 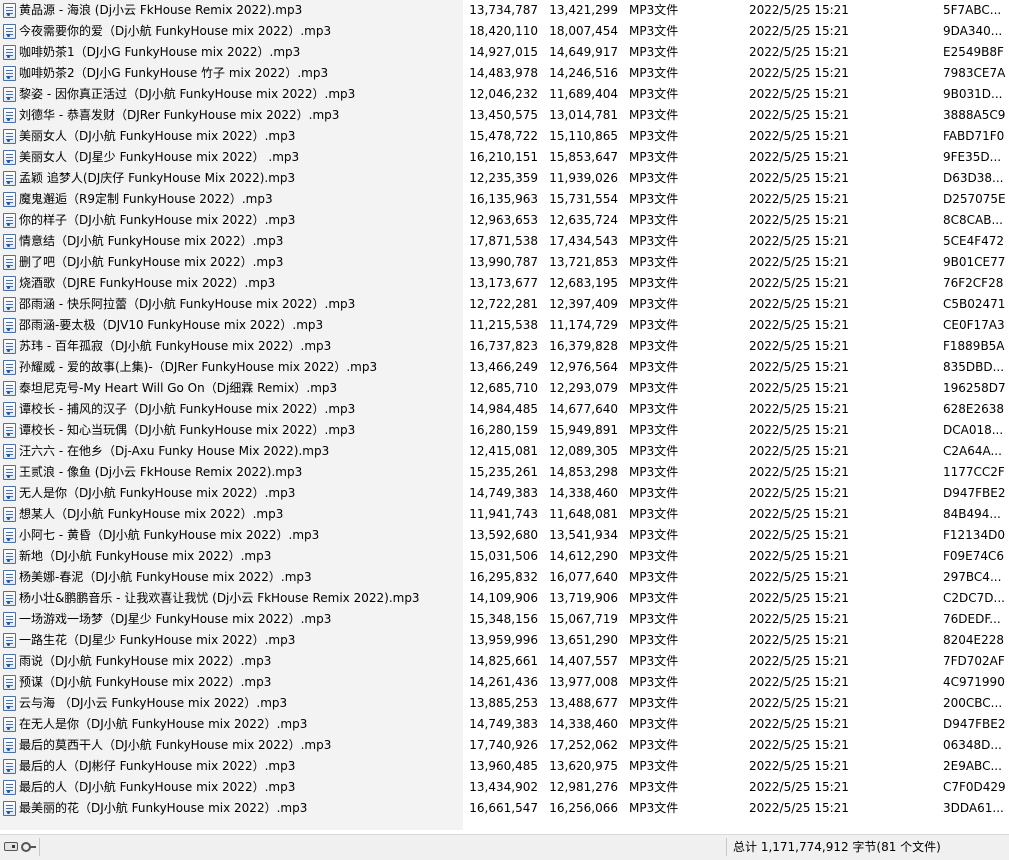 What do you see at coordinates (583, 73) in the screenshot?
I see `file-packed-size: 14,246,516` at bounding box center [583, 73].